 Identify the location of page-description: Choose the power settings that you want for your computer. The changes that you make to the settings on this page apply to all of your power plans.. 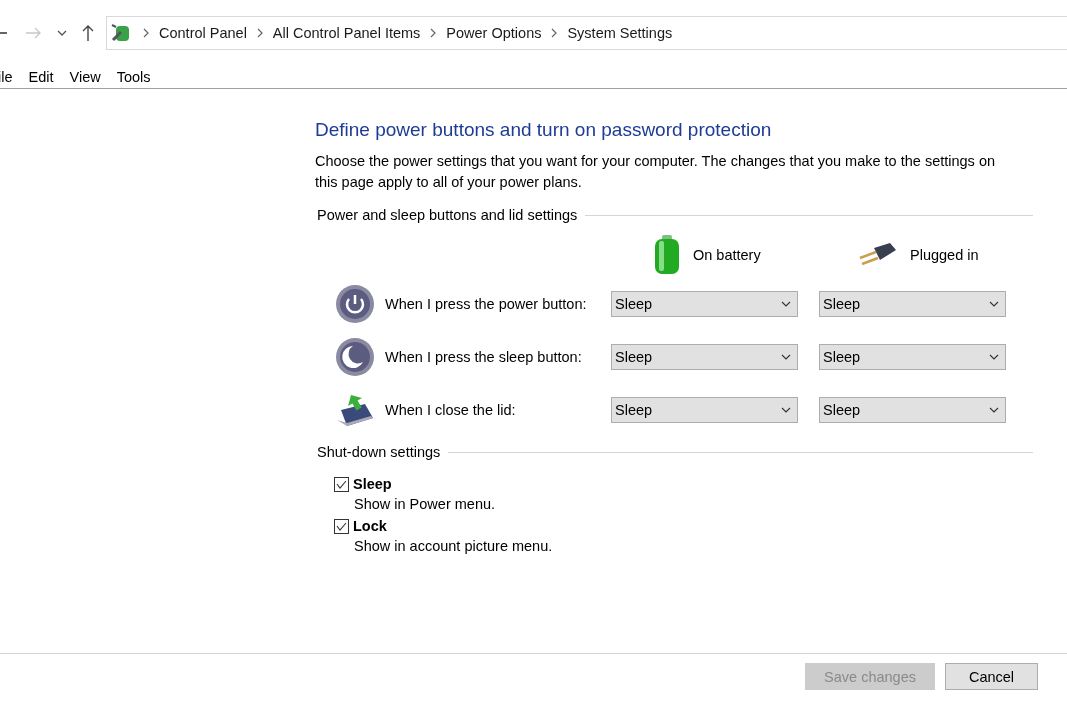
(656, 172).